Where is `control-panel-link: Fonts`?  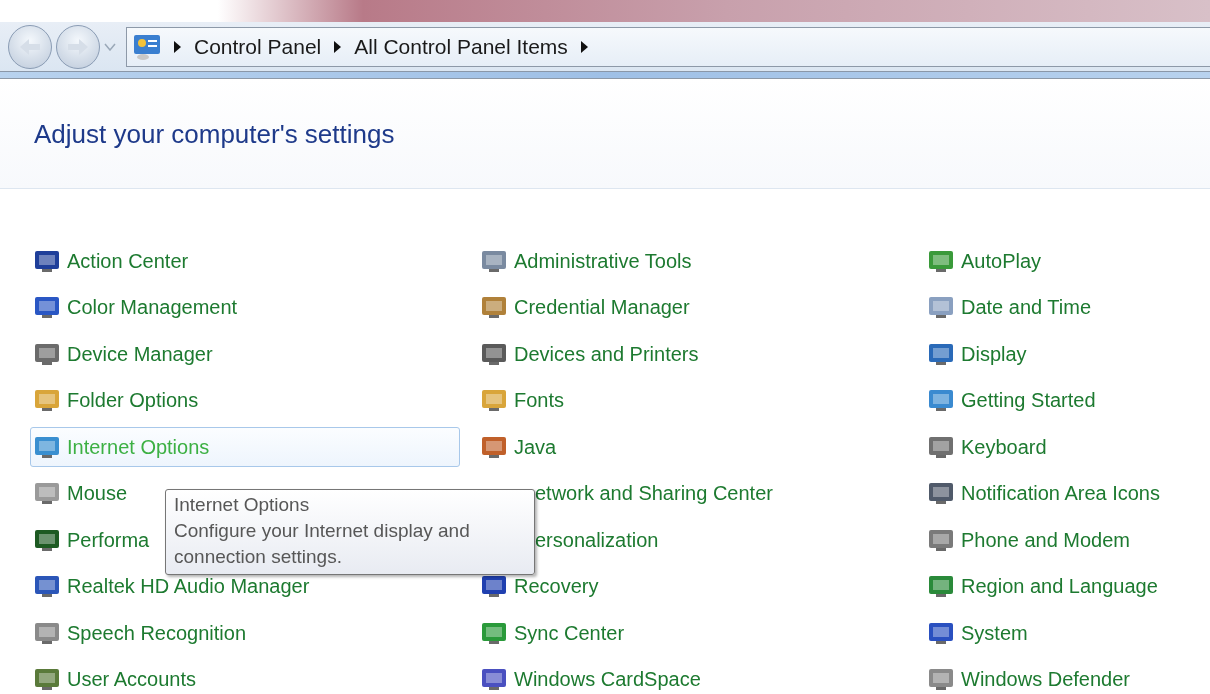
control-panel-link: Fonts is located at coordinates (523, 400).